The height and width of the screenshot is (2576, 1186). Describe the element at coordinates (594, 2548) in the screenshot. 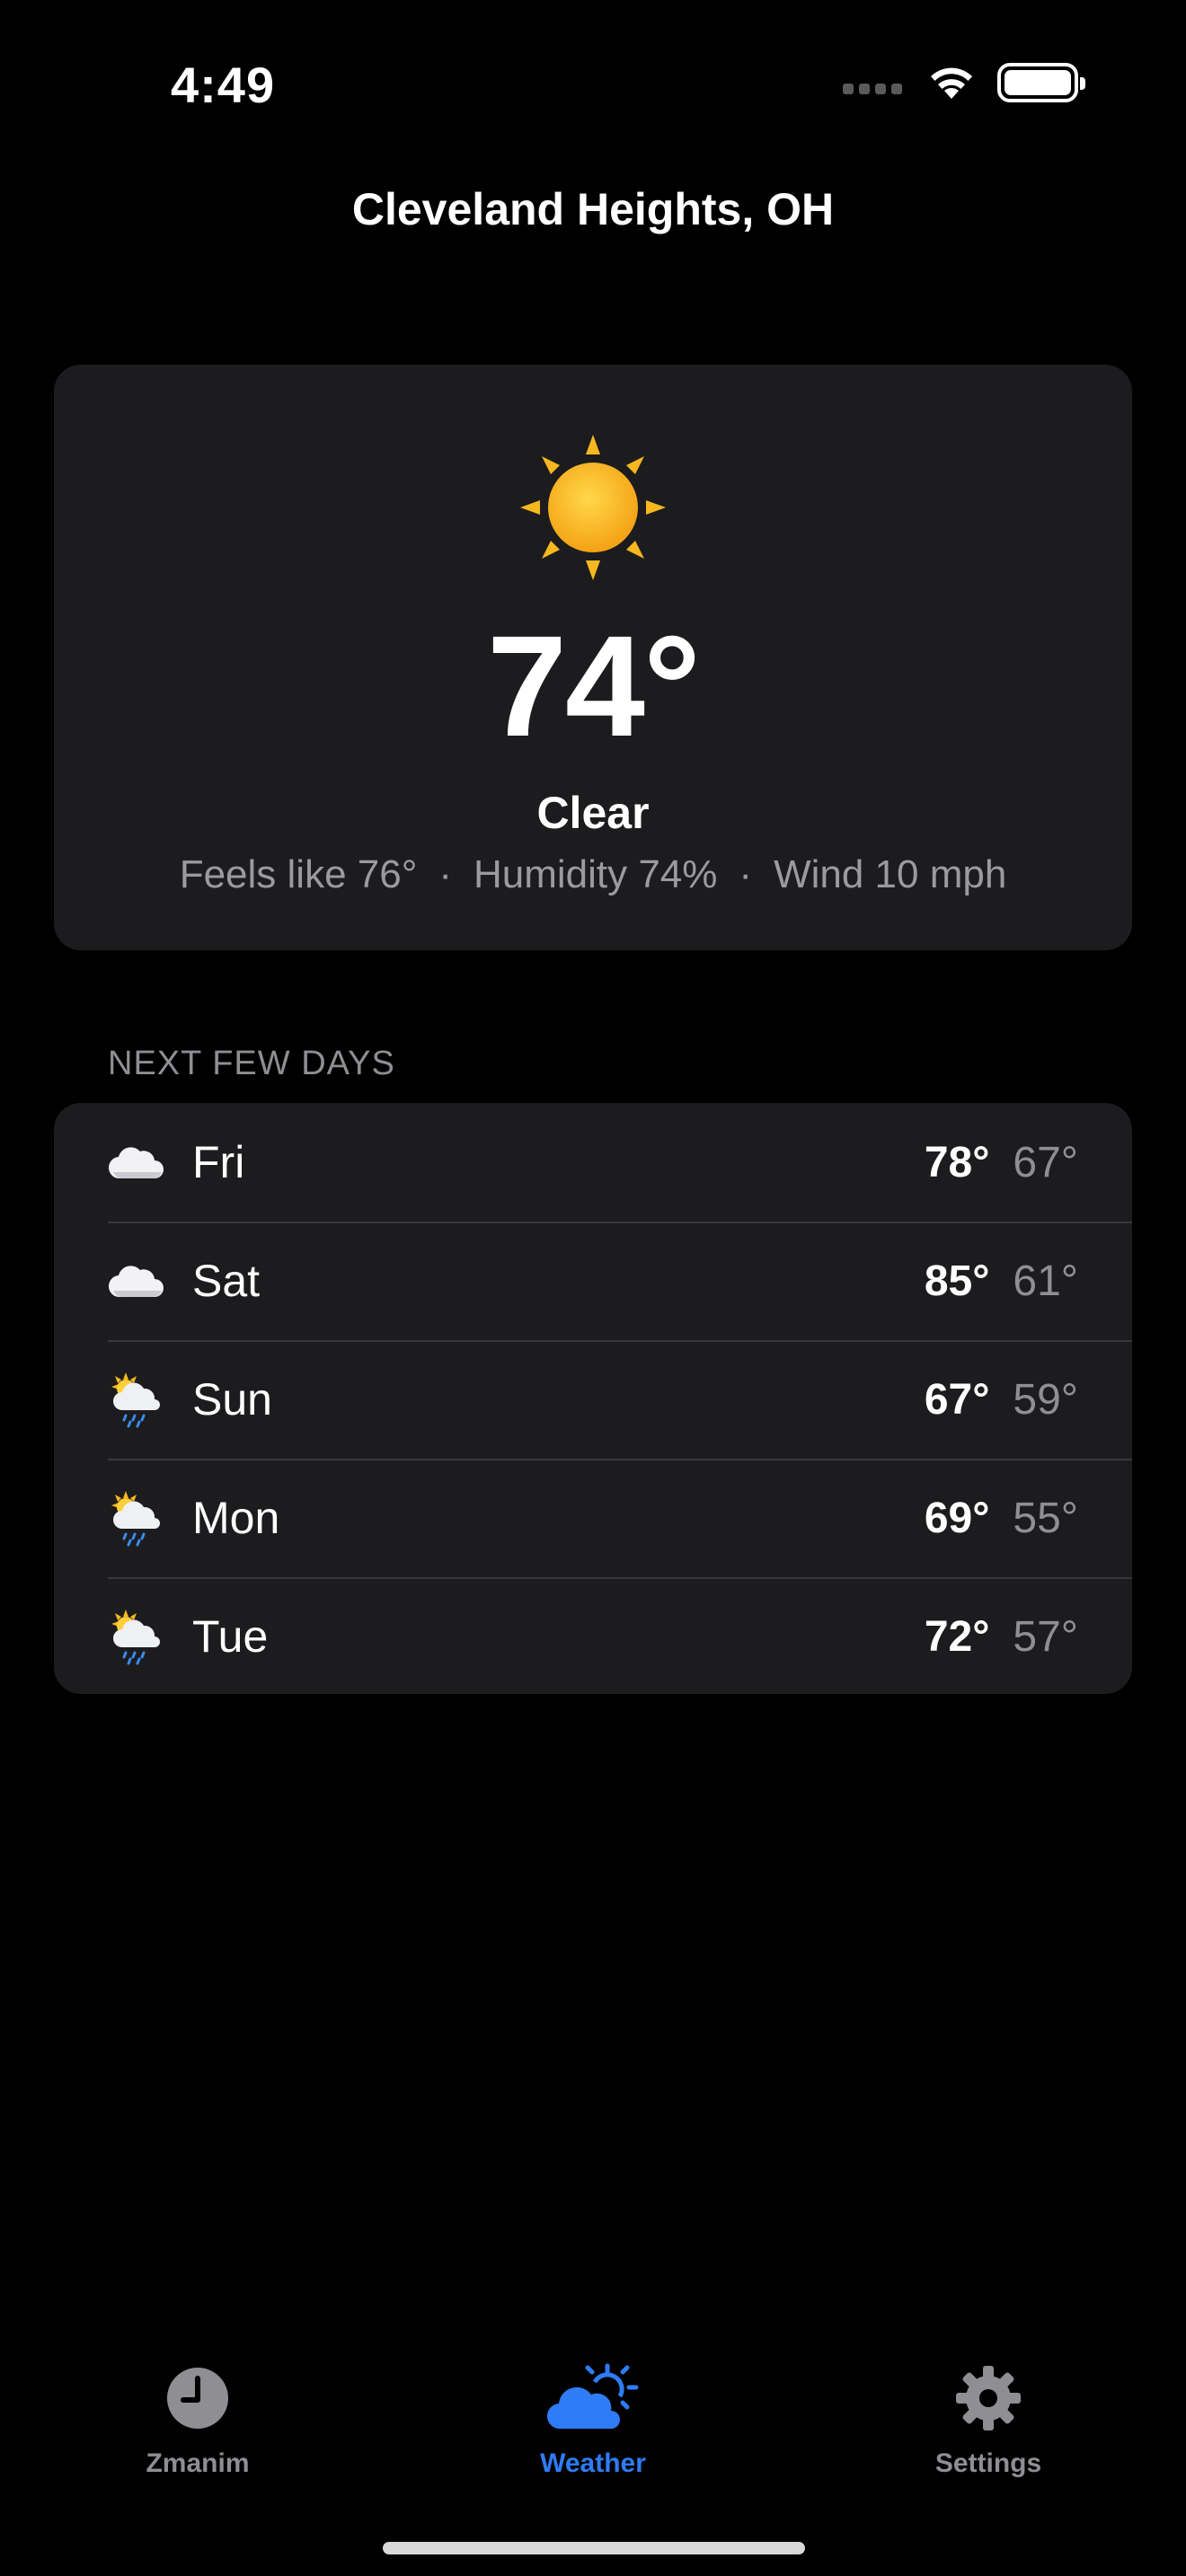

I see `home-indicator` at that location.